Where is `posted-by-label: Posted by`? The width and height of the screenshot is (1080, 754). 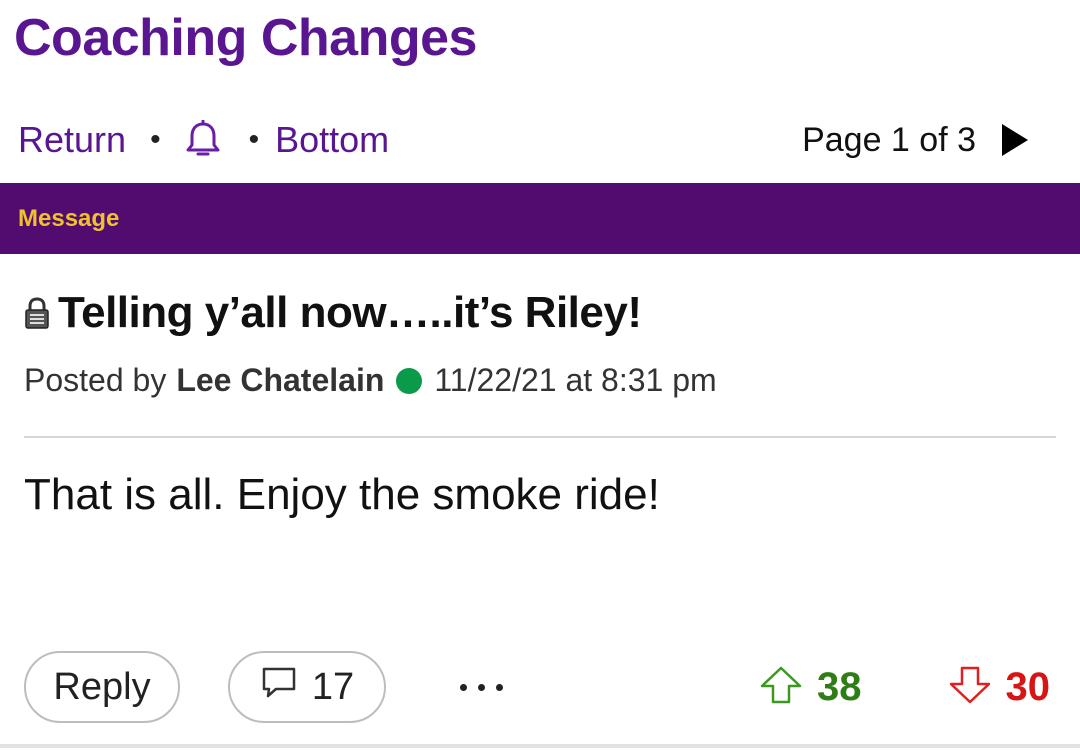 posted-by-label: Posted by is located at coordinates (95, 380).